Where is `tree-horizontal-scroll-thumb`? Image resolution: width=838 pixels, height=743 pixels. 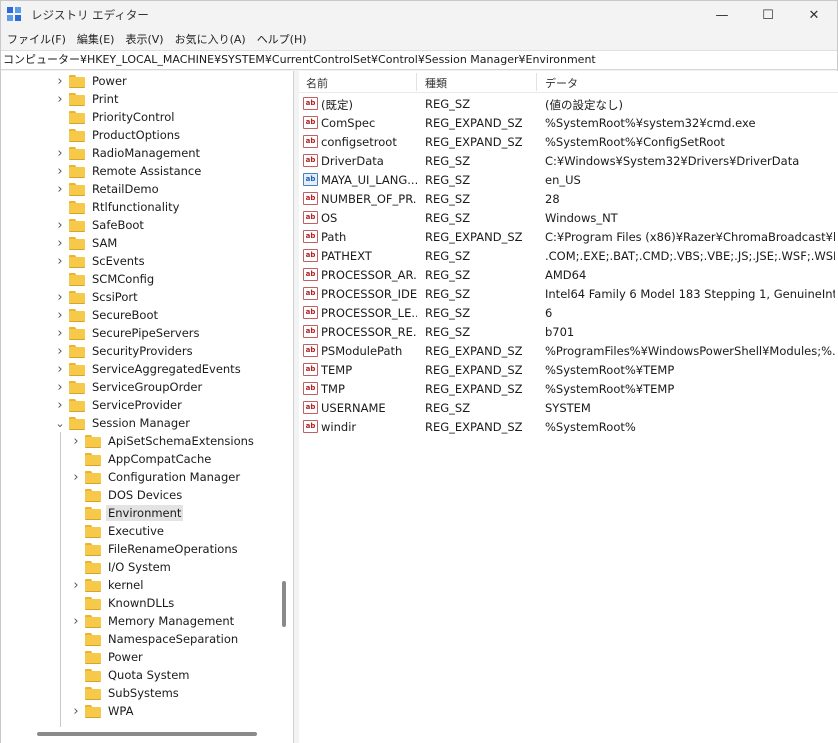
tree-horizontal-scroll-thumb is located at coordinates (147, 734).